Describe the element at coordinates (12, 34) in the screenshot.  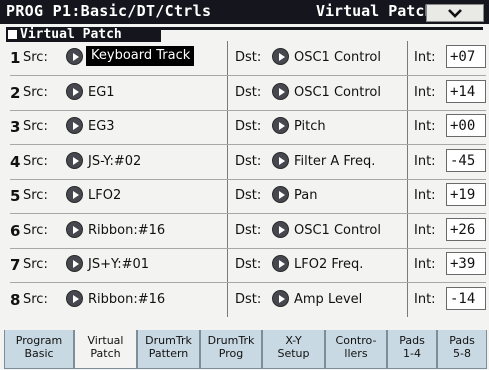
I see `section-marker` at that location.